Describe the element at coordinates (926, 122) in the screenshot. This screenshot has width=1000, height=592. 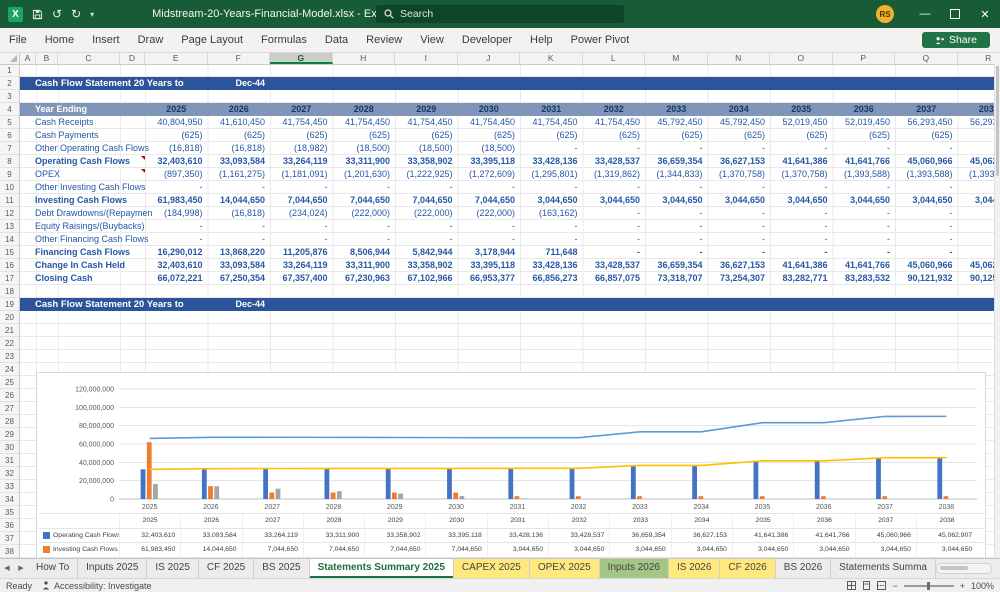
I see `cell: 56,293,450` at that location.